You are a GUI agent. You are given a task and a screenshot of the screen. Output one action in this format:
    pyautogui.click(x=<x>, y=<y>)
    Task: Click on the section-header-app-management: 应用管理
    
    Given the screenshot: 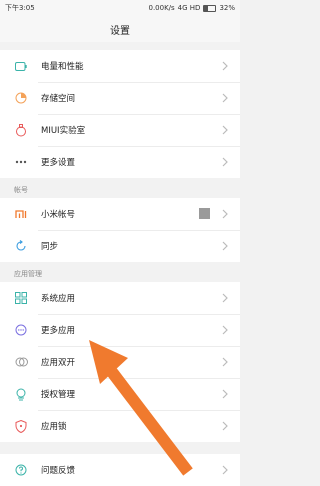 What is the action you would take?
    pyautogui.click(x=28, y=274)
    